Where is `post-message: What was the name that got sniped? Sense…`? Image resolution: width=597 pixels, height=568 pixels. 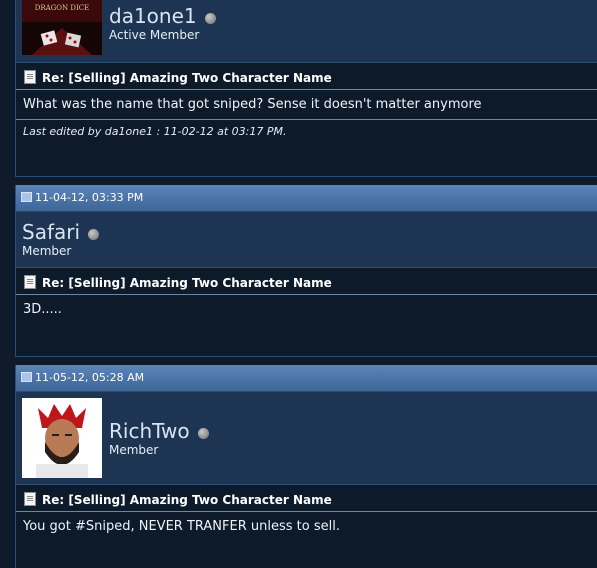
post-message: What was the name that got sniped? Sense… is located at coordinates (252, 104).